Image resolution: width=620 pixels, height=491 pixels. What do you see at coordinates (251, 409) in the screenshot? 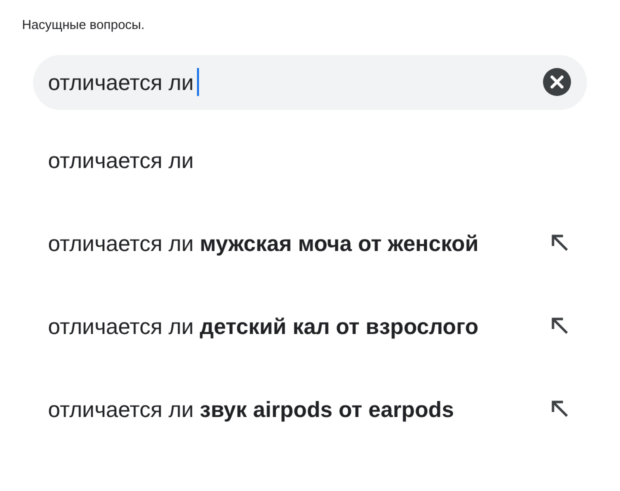
I see `suggestion-item: отличается ли звук airpods от earpods` at bounding box center [251, 409].